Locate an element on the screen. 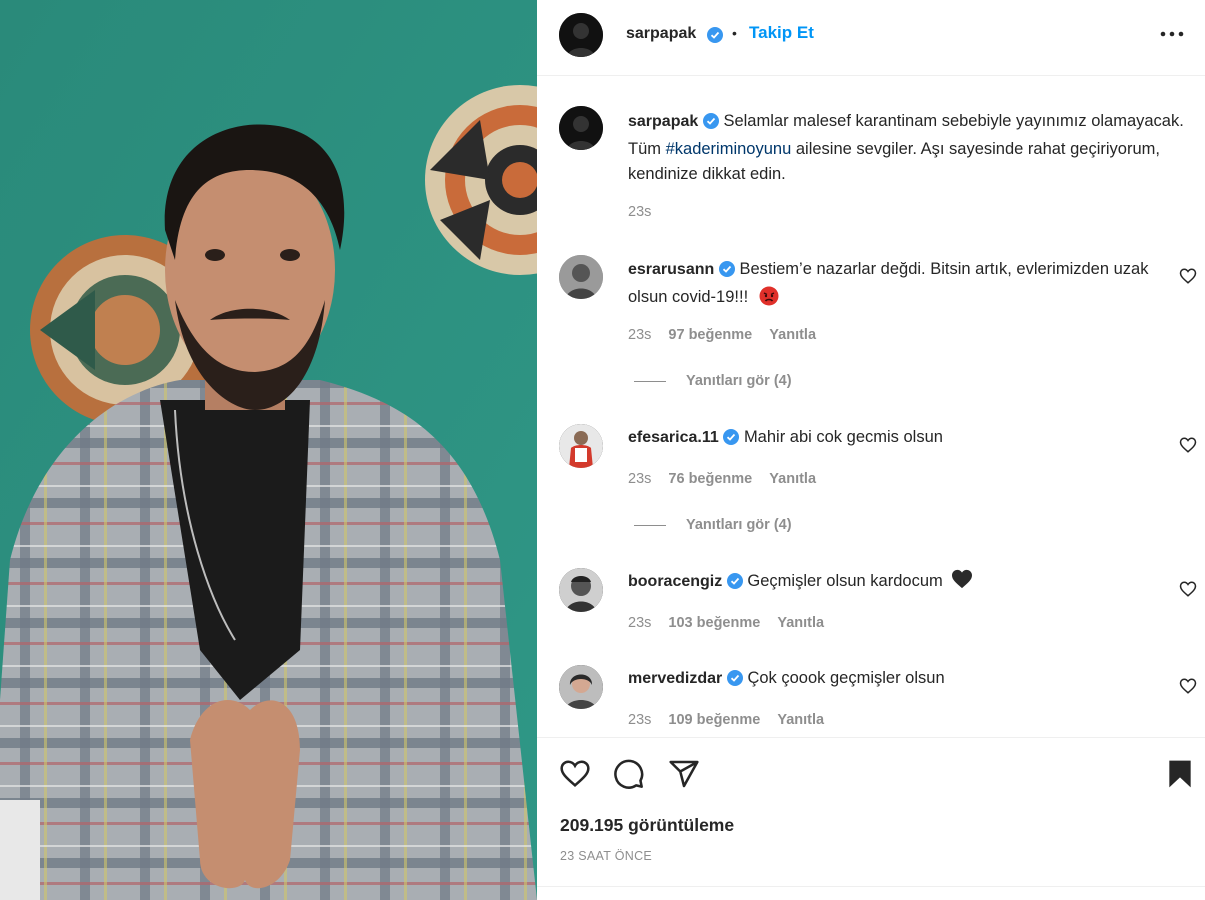 The height and width of the screenshot is (900, 1205). comment-icon is located at coordinates (629, 774).